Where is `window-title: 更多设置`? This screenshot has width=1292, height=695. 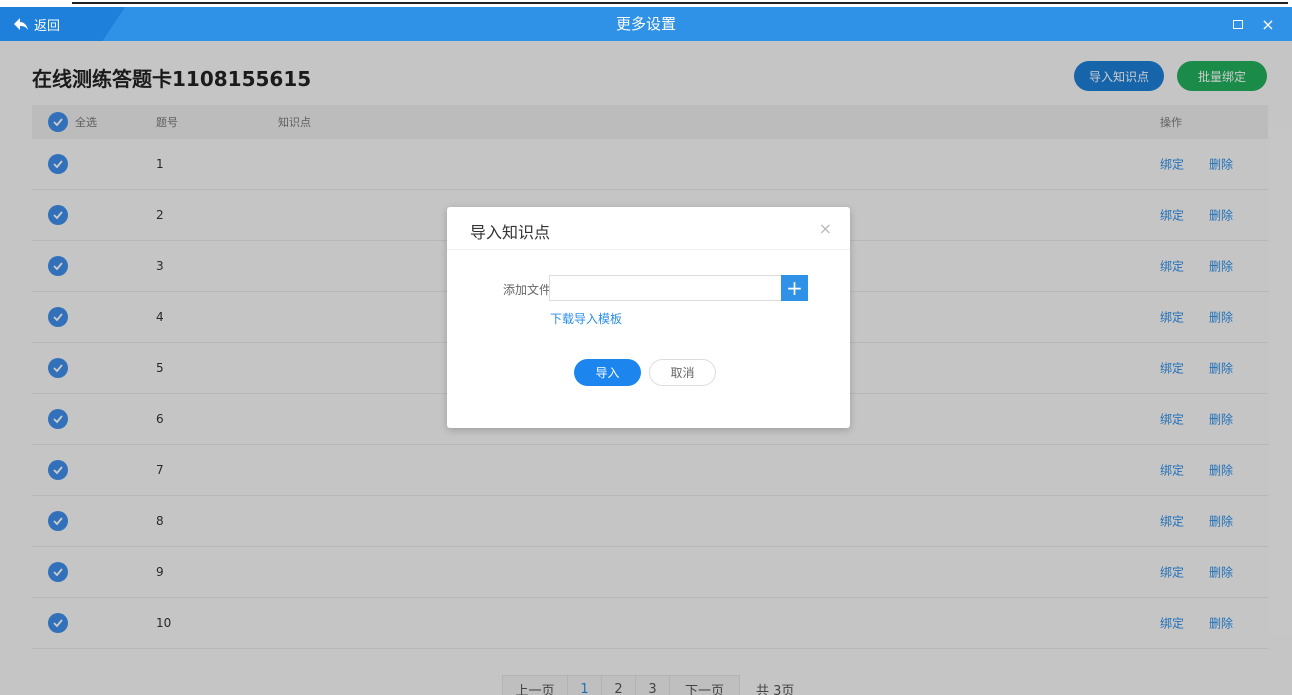
window-title: 更多设置 is located at coordinates (645, 24).